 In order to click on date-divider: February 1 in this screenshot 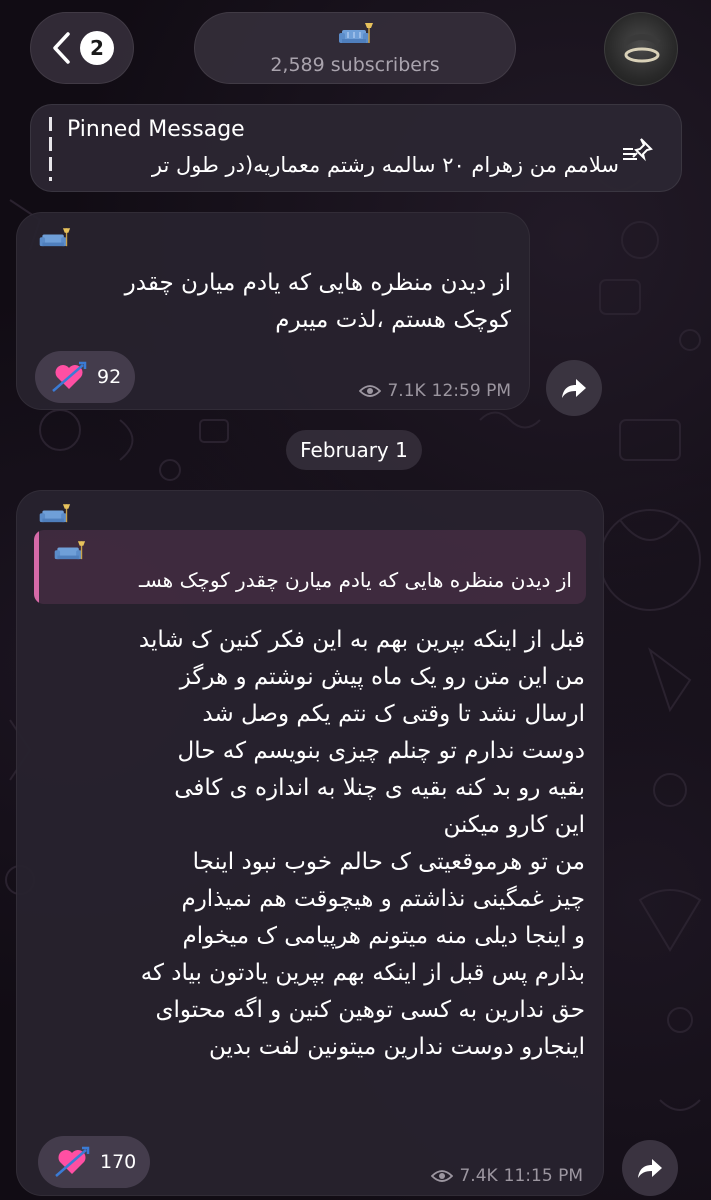, I will do `click(354, 450)`.